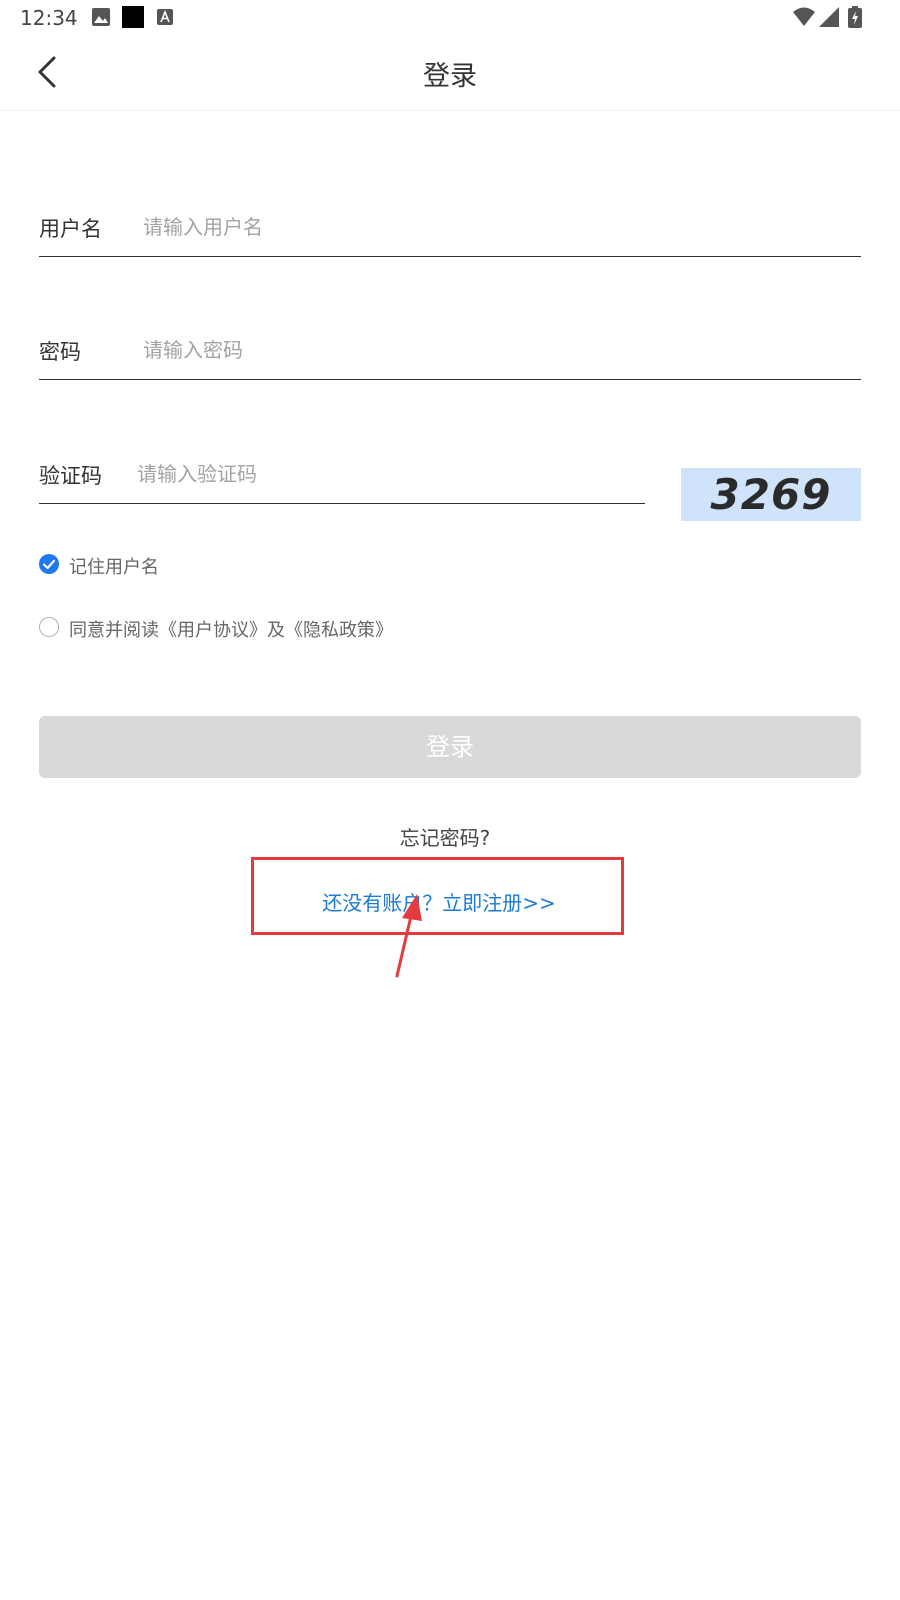 This screenshot has width=900, height=1600. Describe the element at coordinates (855, 17) in the screenshot. I see `battery-icon` at that location.